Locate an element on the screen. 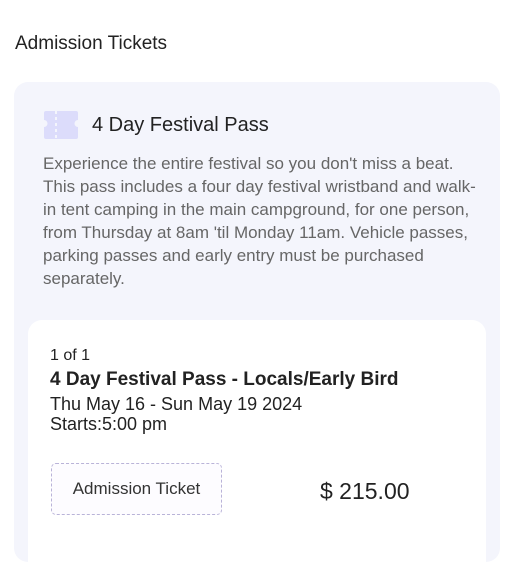  pass-title: 4 Day Festival Pass is located at coordinates (180, 124).